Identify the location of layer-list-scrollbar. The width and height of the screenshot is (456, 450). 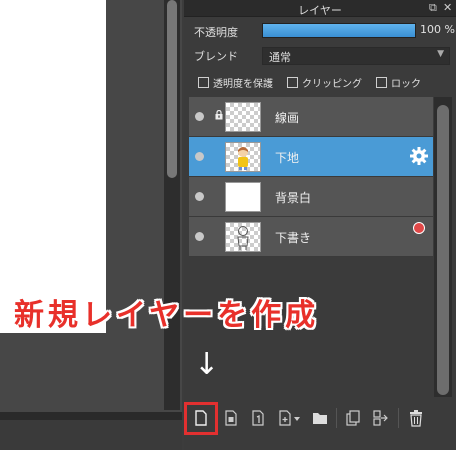
(443, 247).